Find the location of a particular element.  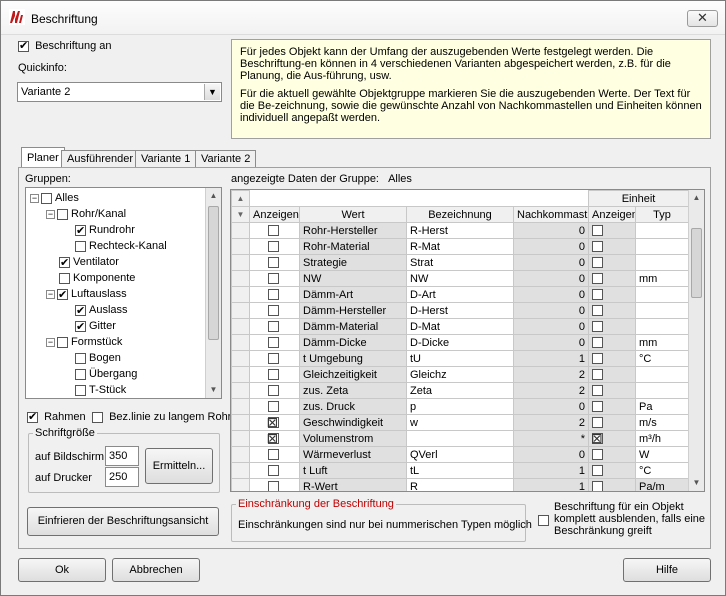

table-row: Strategie Strat 0 is located at coordinates (460, 262).